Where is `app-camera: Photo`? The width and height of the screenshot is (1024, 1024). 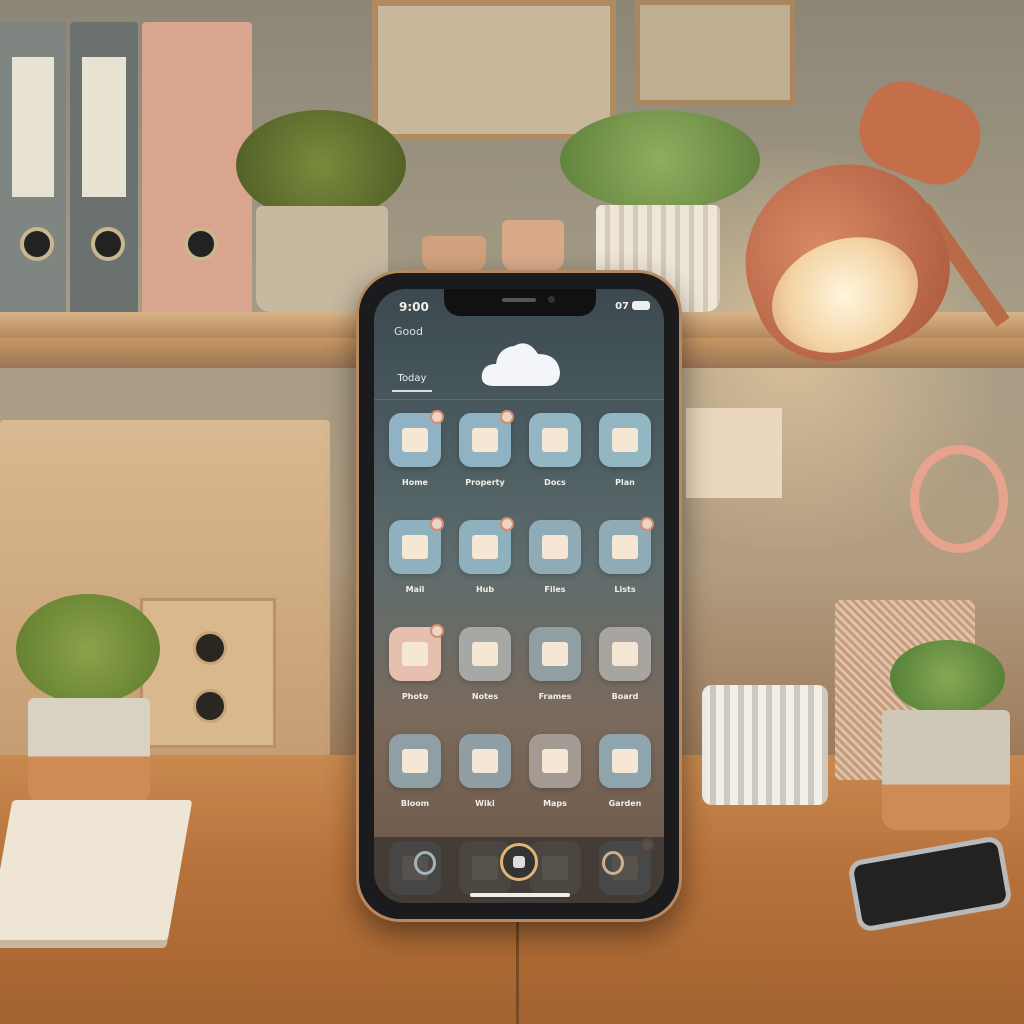
app-camera: Photo is located at coordinates (416, 669).